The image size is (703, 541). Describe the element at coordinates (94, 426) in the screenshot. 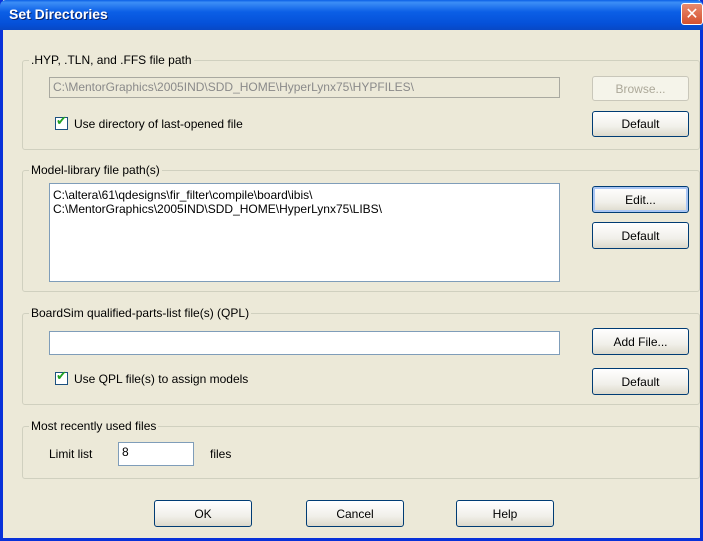

I see `mru-legend: Most recently used files` at that location.